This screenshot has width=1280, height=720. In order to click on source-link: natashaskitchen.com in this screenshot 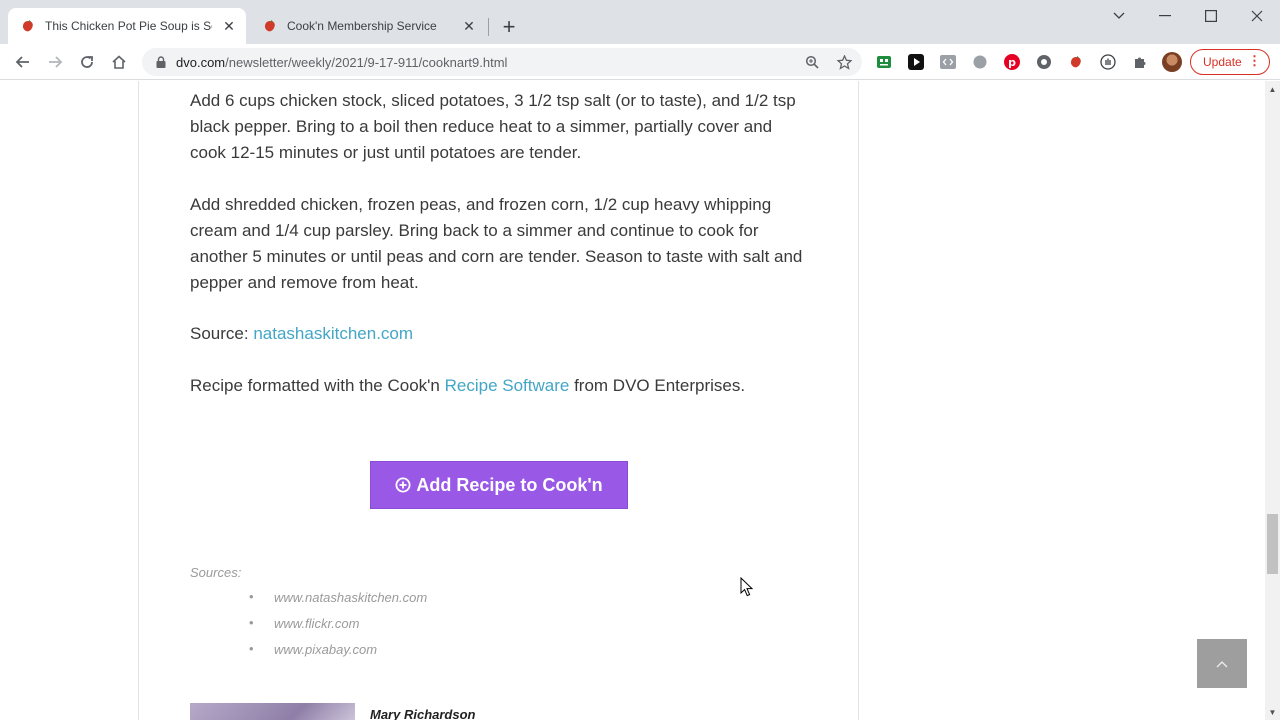, I will do `click(333, 333)`.